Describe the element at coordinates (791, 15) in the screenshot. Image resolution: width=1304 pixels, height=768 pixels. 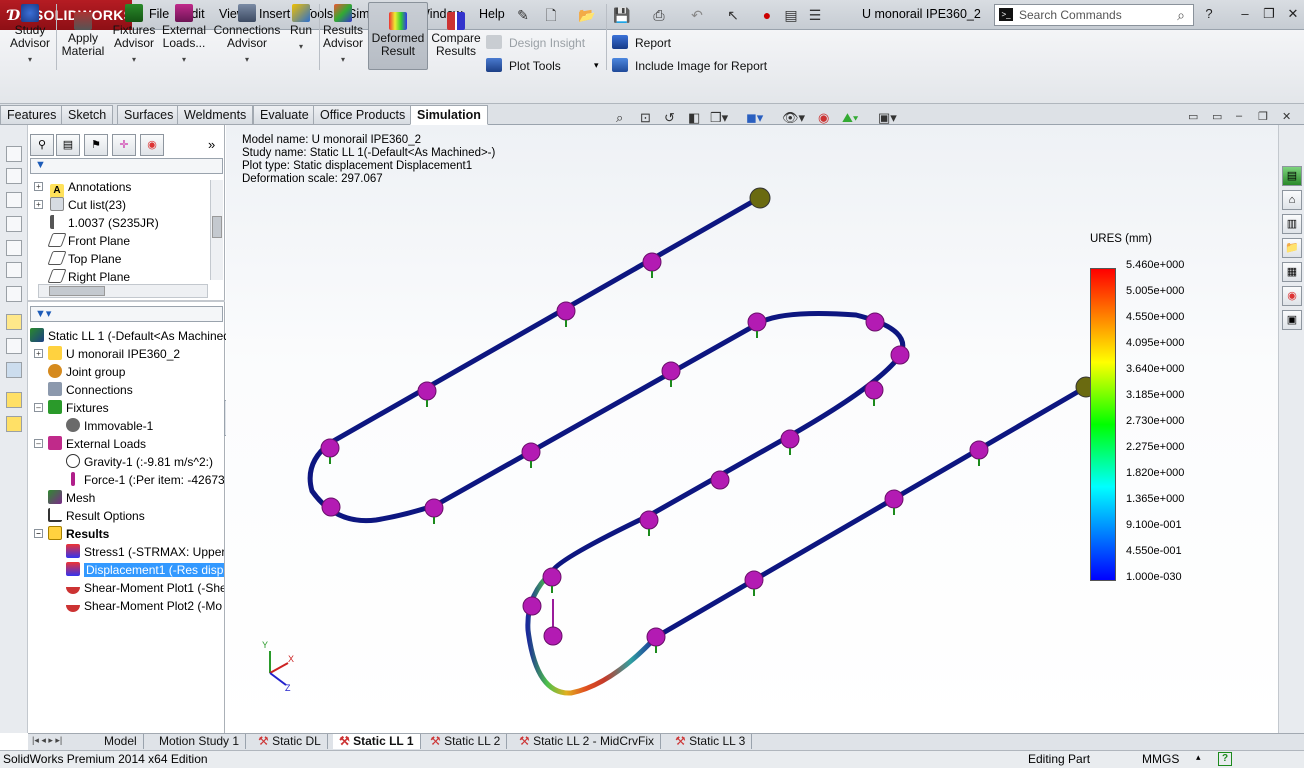
I see `file-properties-icon: ▤` at that location.